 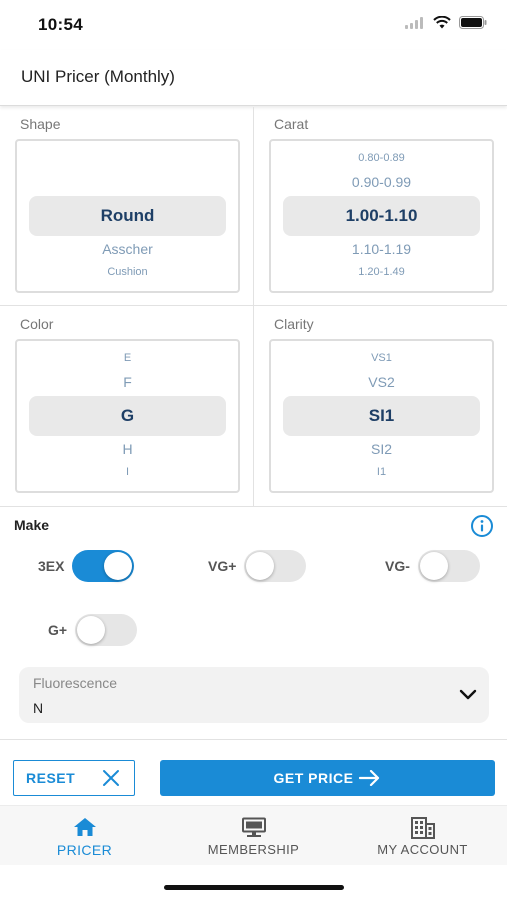 I want to click on shape-option: Asscher, so click(x=127, y=249).